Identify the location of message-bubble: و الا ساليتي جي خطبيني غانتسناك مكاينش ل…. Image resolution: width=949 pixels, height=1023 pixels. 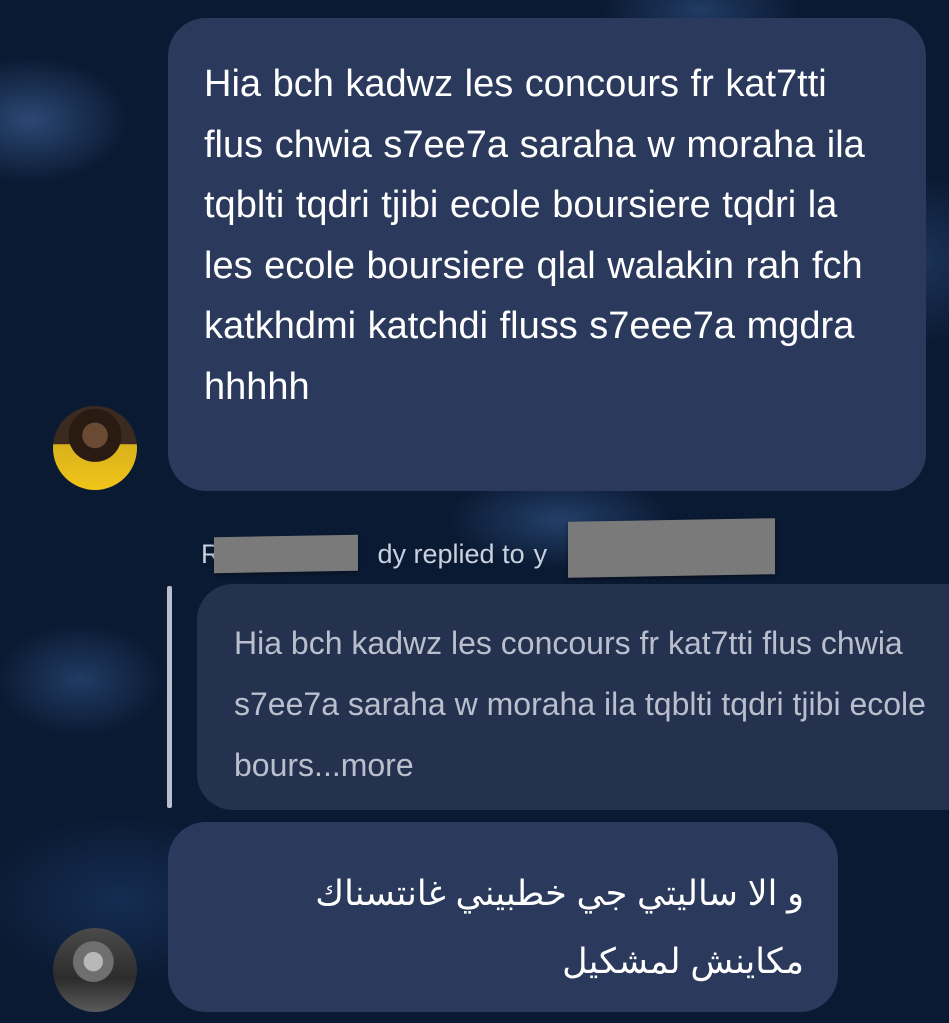
(503, 917).